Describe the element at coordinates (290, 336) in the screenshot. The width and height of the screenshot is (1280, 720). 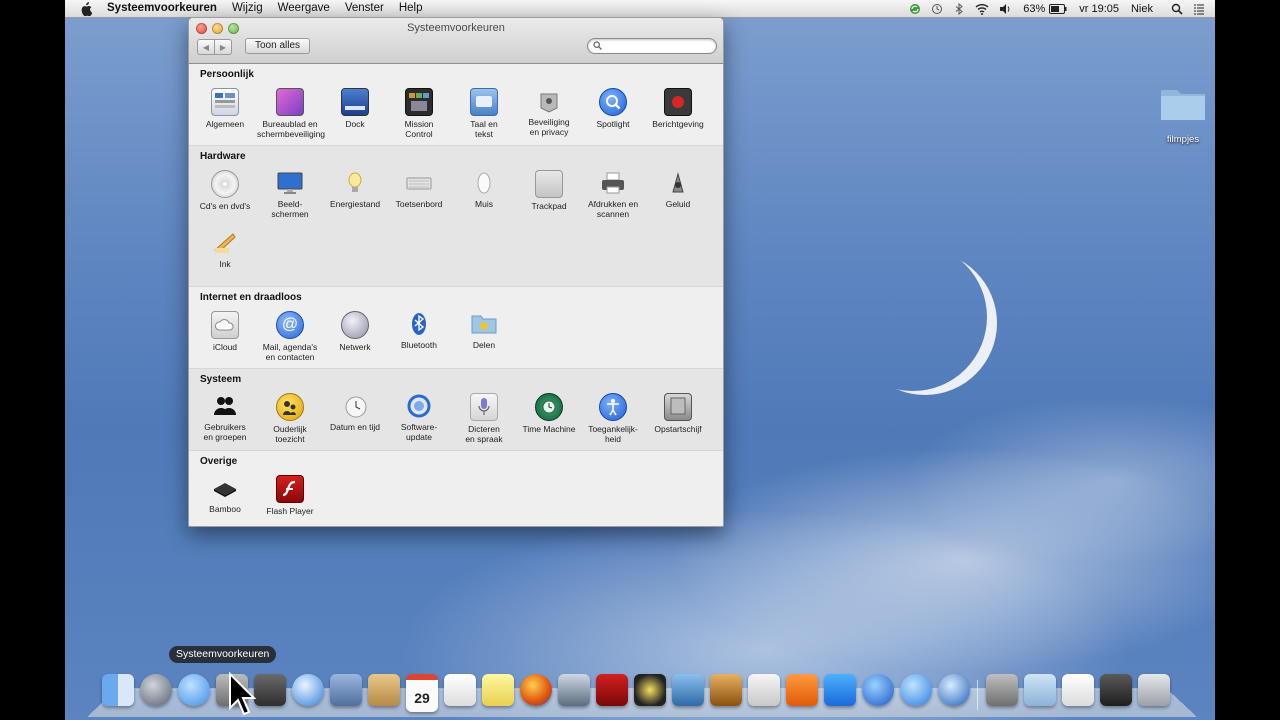
I see `pane-mail: @ Mail, agenda's en contacten` at that location.